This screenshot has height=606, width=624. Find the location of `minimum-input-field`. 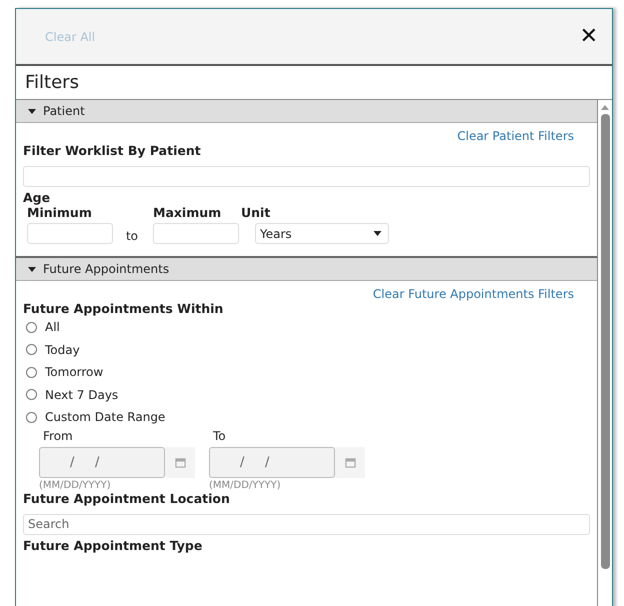

minimum-input-field is located at coordinates (70, 233).